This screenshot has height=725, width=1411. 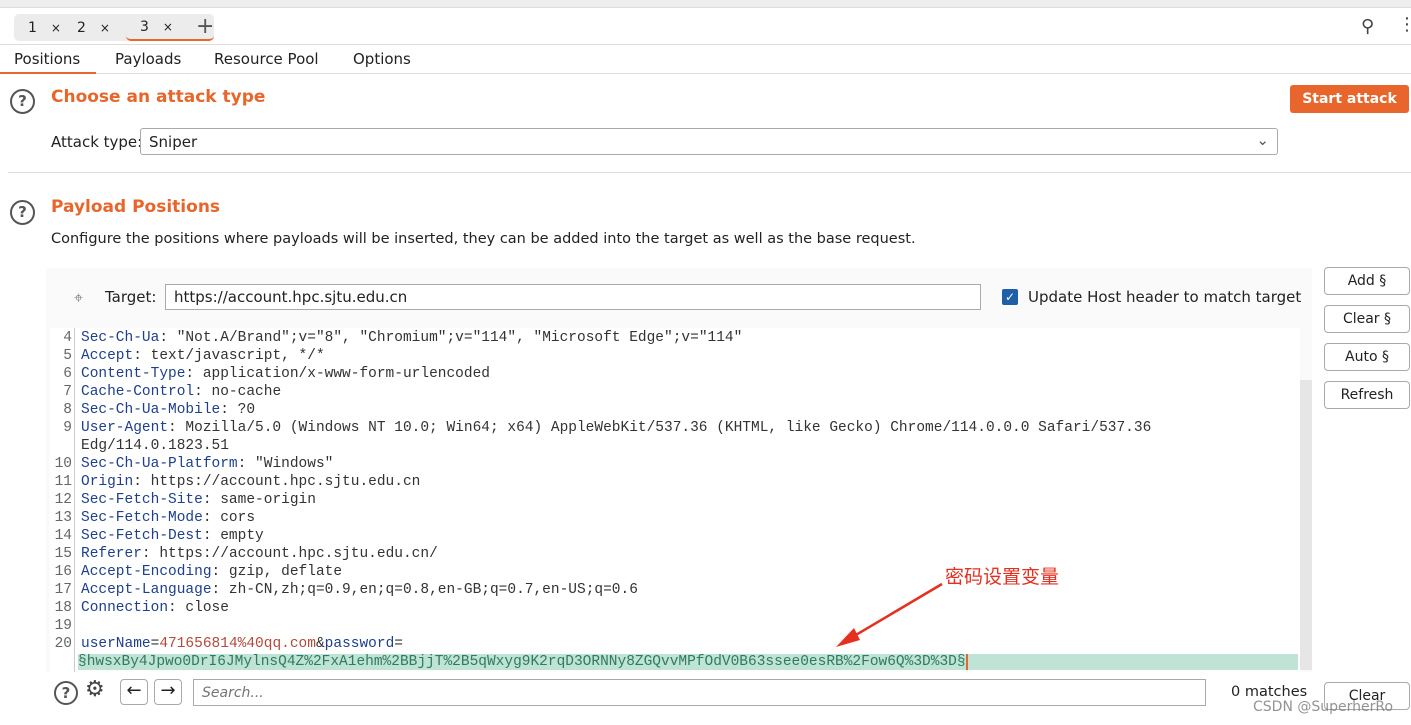 I want to click on header-name: Sec-Fetch-Mode, so click(x=142, y=518).